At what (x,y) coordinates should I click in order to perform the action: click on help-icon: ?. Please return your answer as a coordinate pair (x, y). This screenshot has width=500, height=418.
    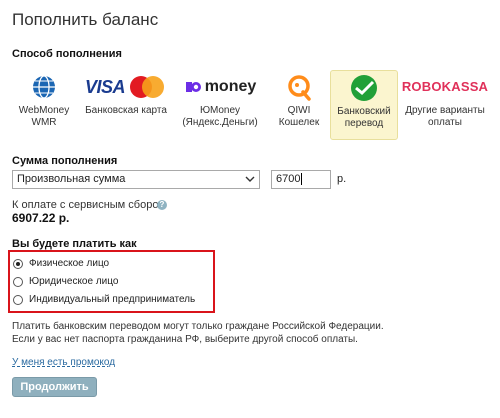
    Looking at the image, I should click on (162, 205).